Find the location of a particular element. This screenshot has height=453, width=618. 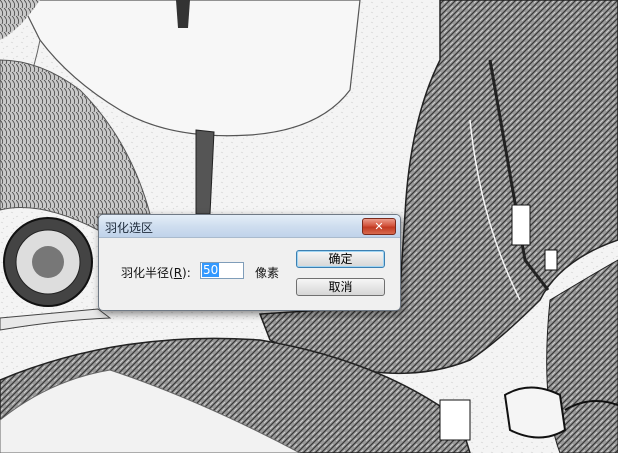

feather-selection-dialog: 羽化选区 ✕ 羽化半径(R): 50 像素 确定 取消 is located at coordinates (249, 262).